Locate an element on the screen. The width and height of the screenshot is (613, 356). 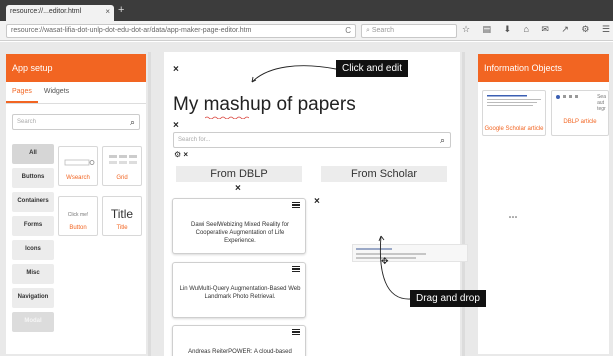
info-object-label: Google Scholar article is located at coordinates (514, 129).